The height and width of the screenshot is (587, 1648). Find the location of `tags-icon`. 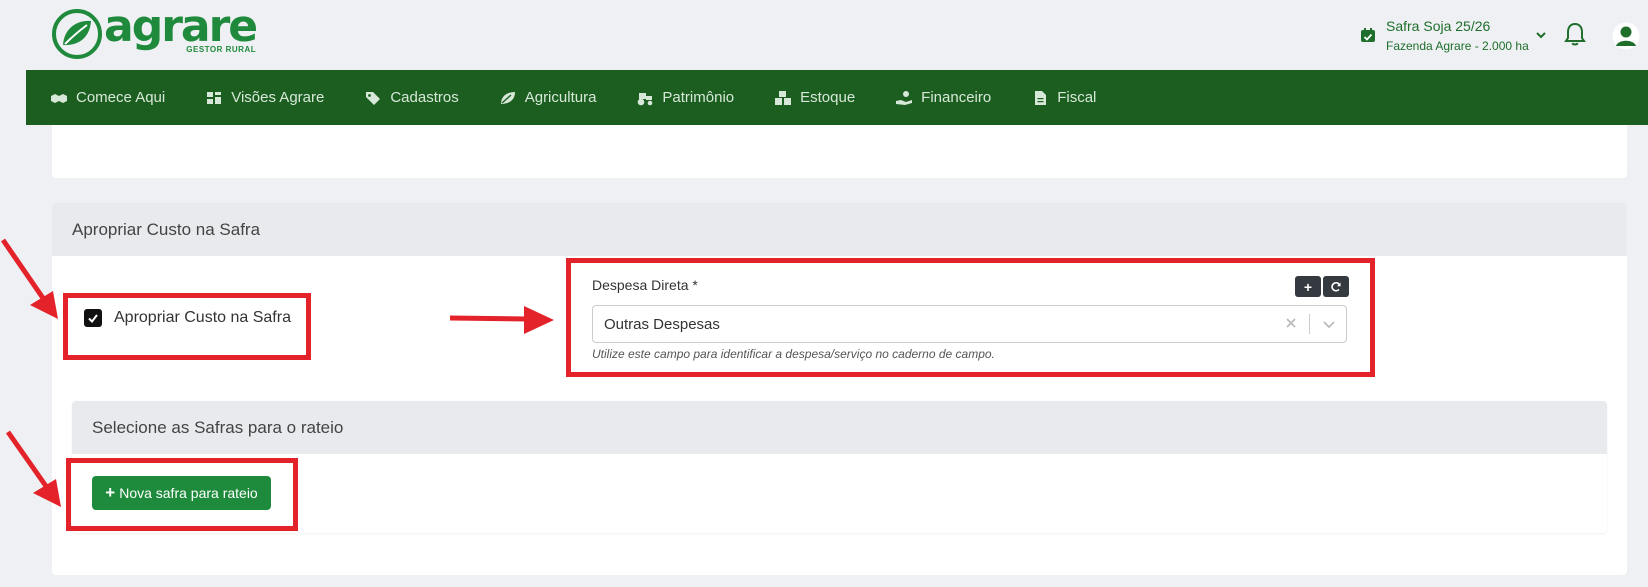

tags-icon is located at coordinates (373, 98).